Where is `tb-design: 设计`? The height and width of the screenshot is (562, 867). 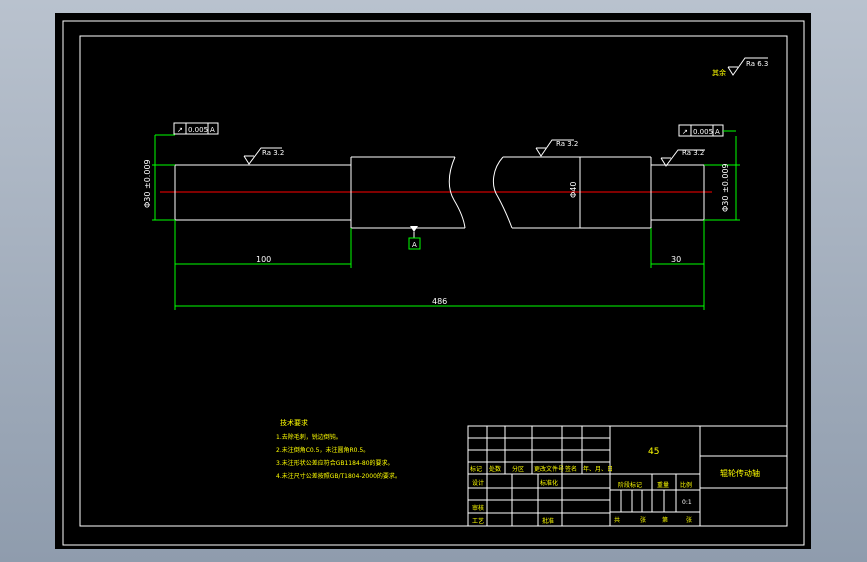
tb-design: 设计 is located at coordinates (478, 483).